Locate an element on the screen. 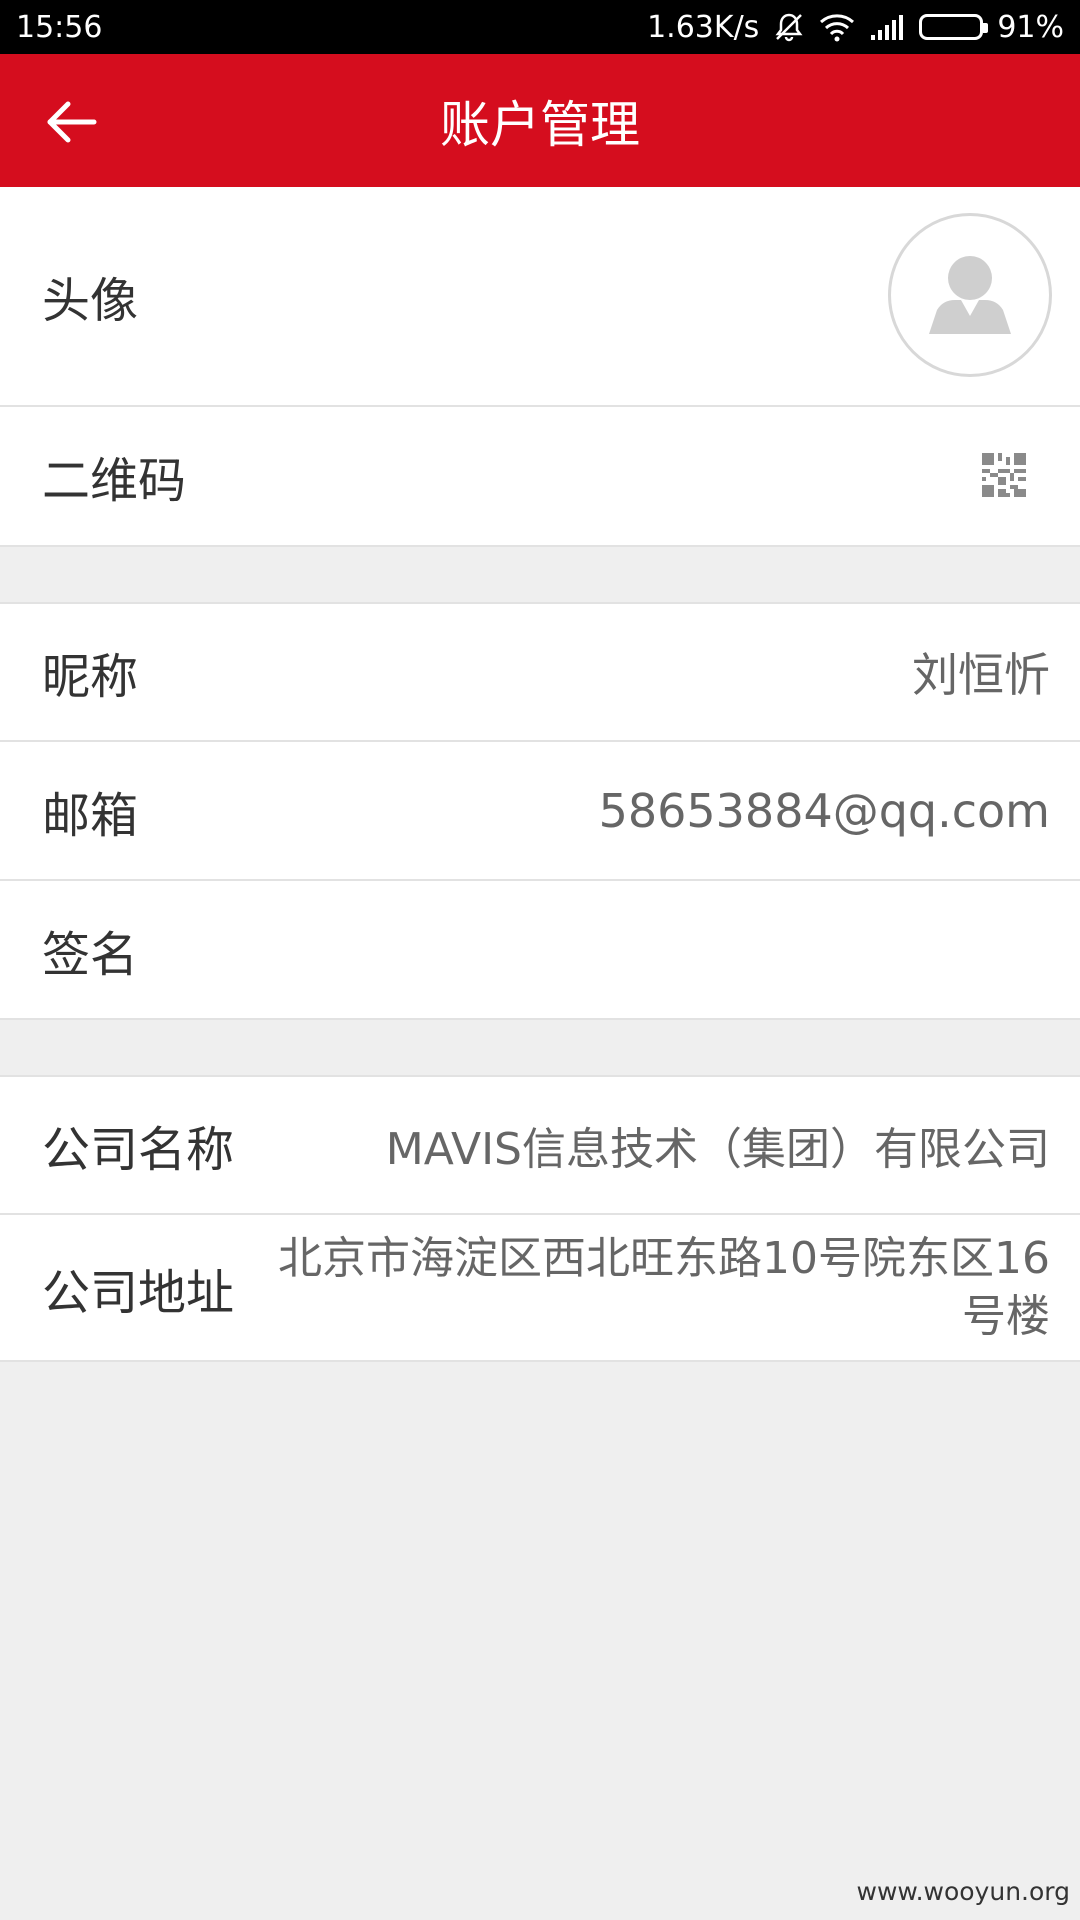 Image resolution: width=1080 pixels, height=1920 pixels. default-avatar-icon is located at coordinates (970, 295).